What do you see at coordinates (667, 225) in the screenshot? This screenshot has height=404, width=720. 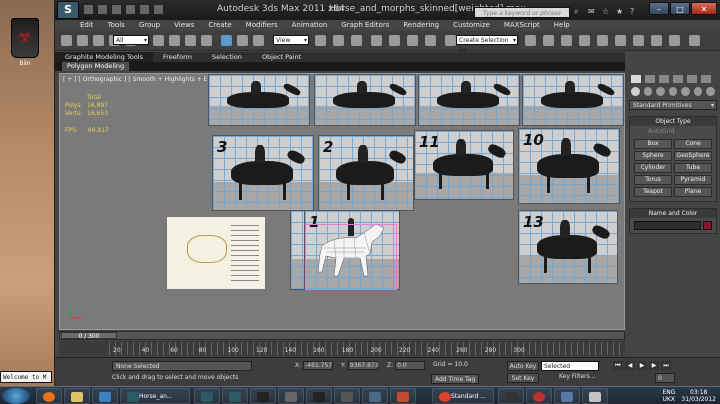 I see `object-name-field` at bounding box center [667, 225].